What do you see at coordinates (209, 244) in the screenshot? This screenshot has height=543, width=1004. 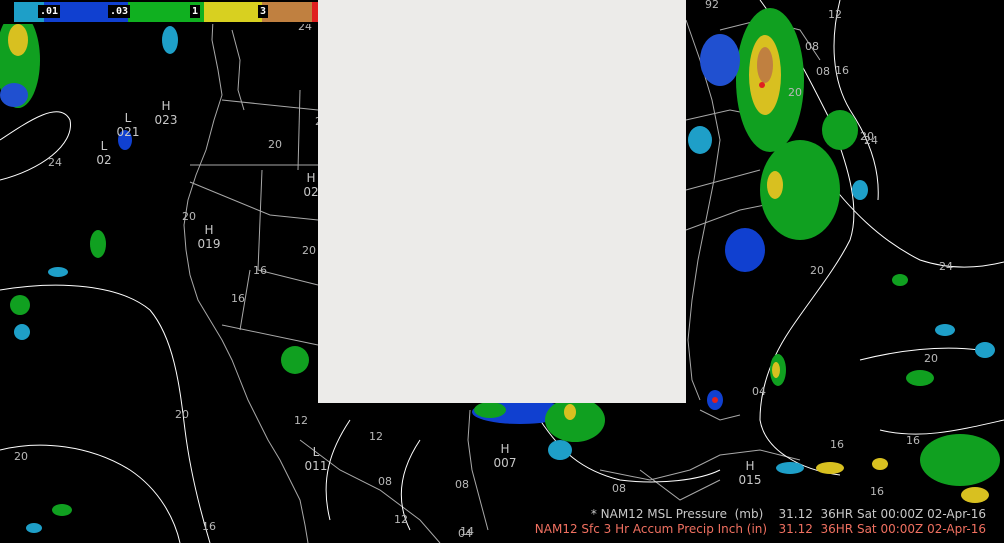 I see `svg-text: 019` at bounding box center [209, 244].